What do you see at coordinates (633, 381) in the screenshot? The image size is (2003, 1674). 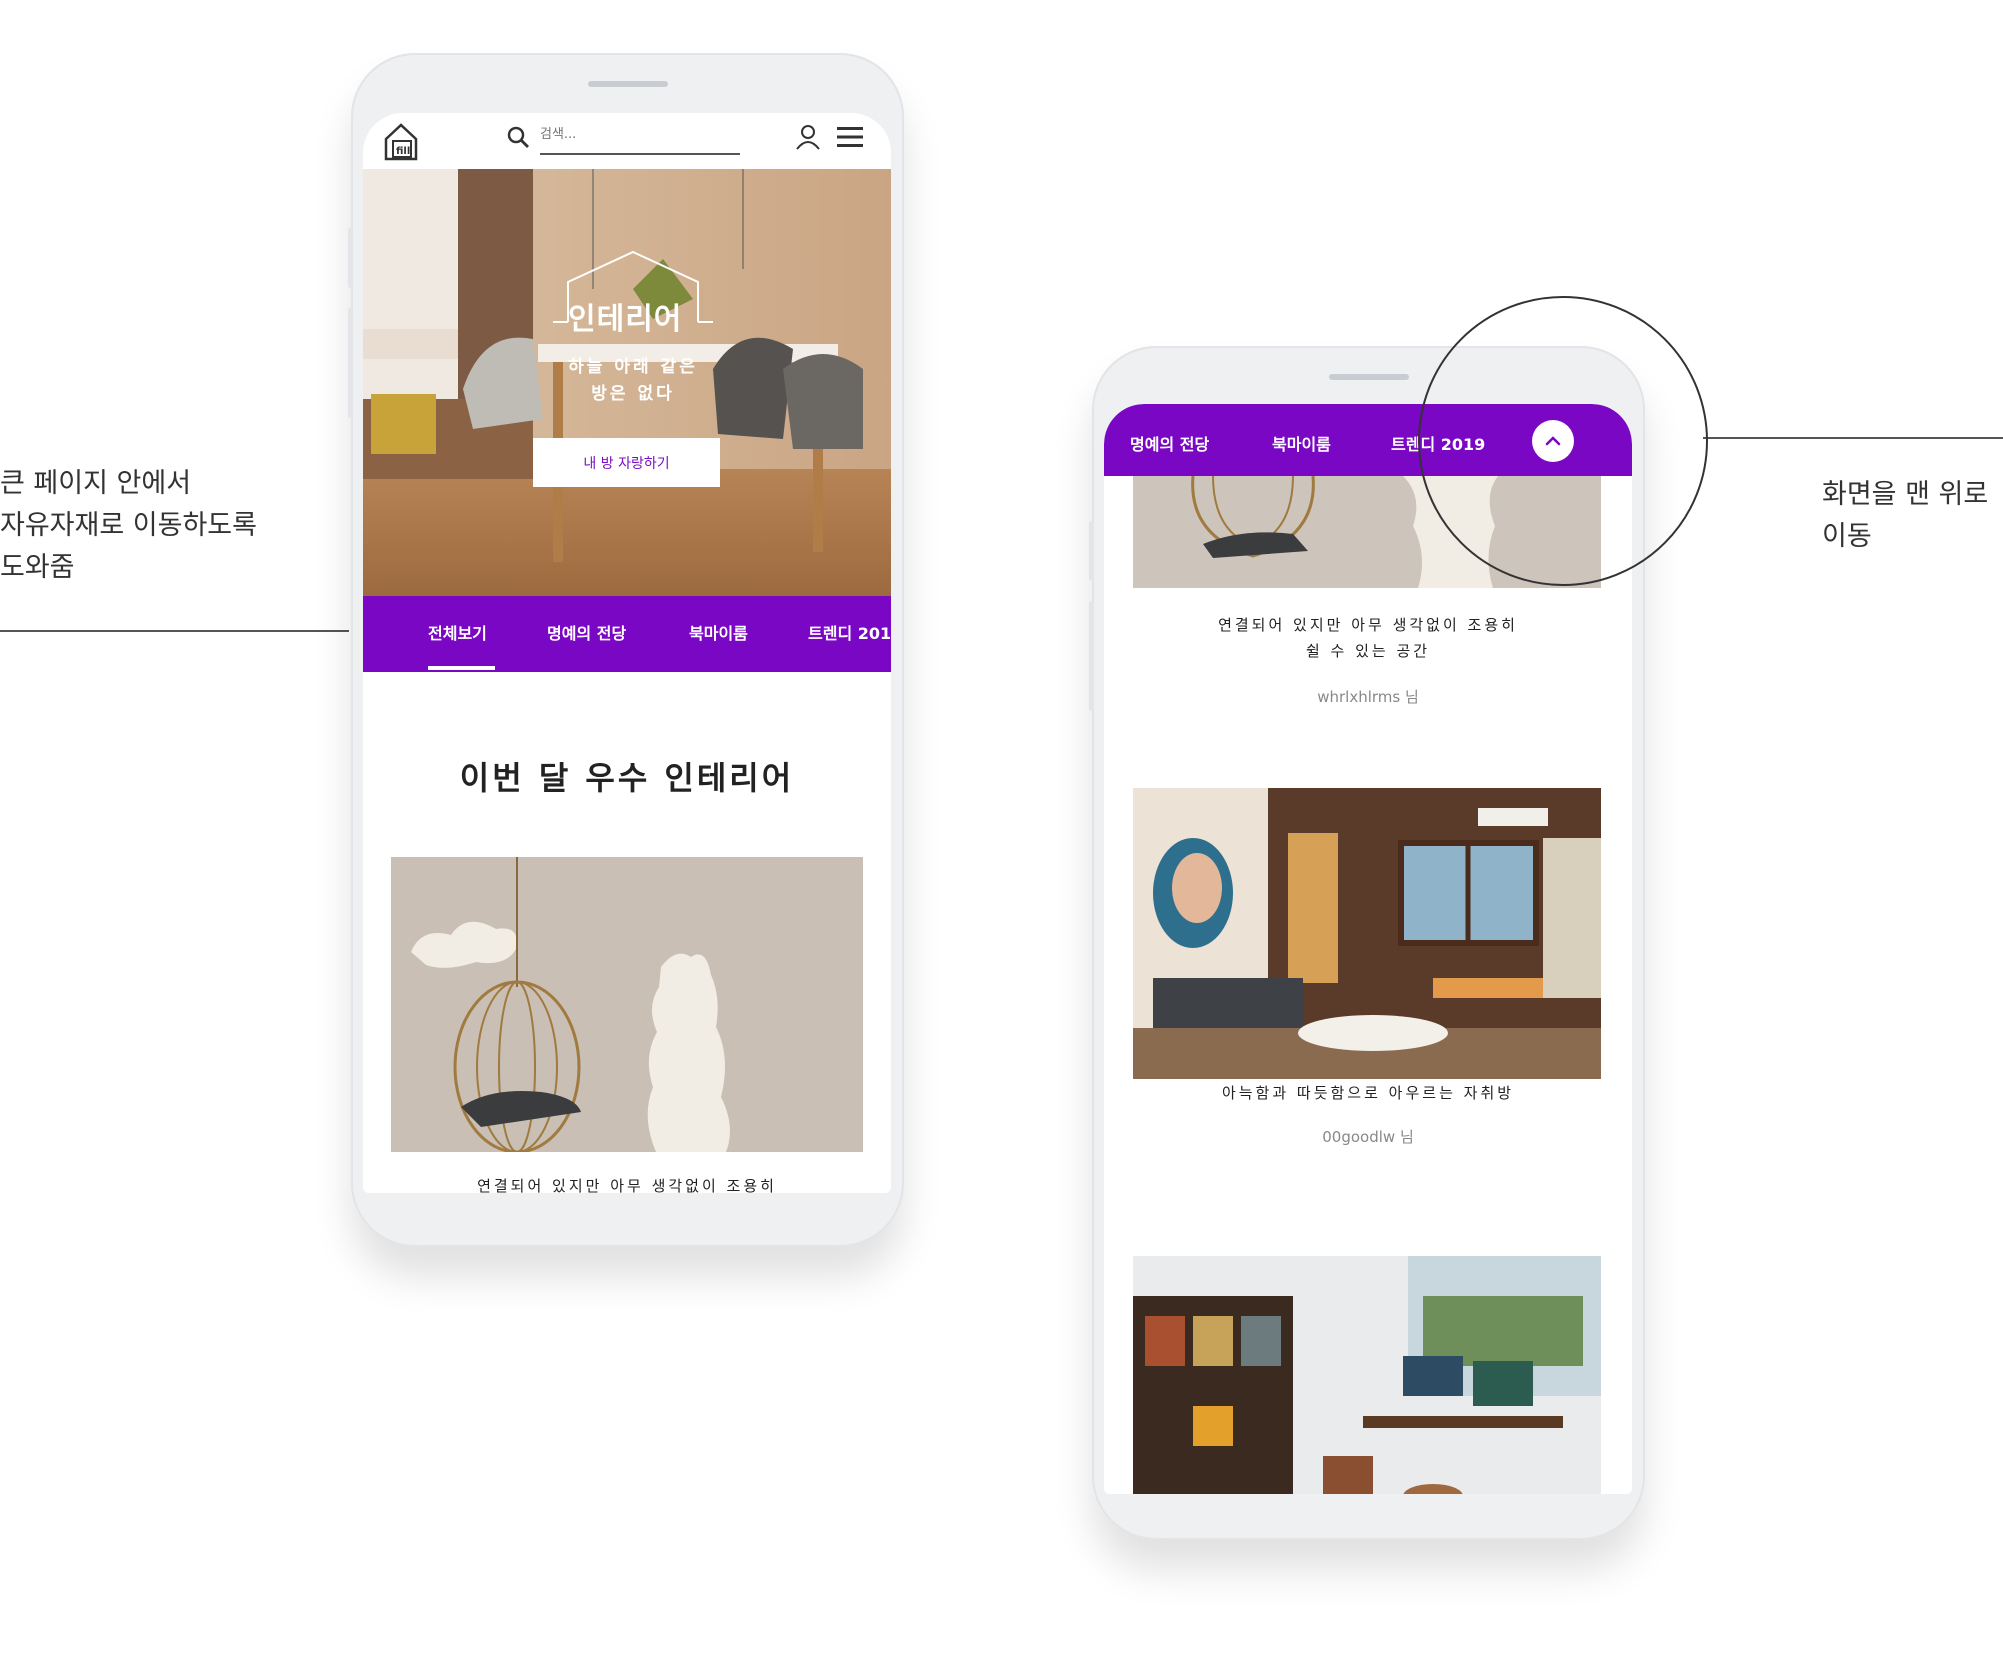 I see `hero-subtitle: 하늘 아래 같은 방은 없다` at bounding box center [633, 381].